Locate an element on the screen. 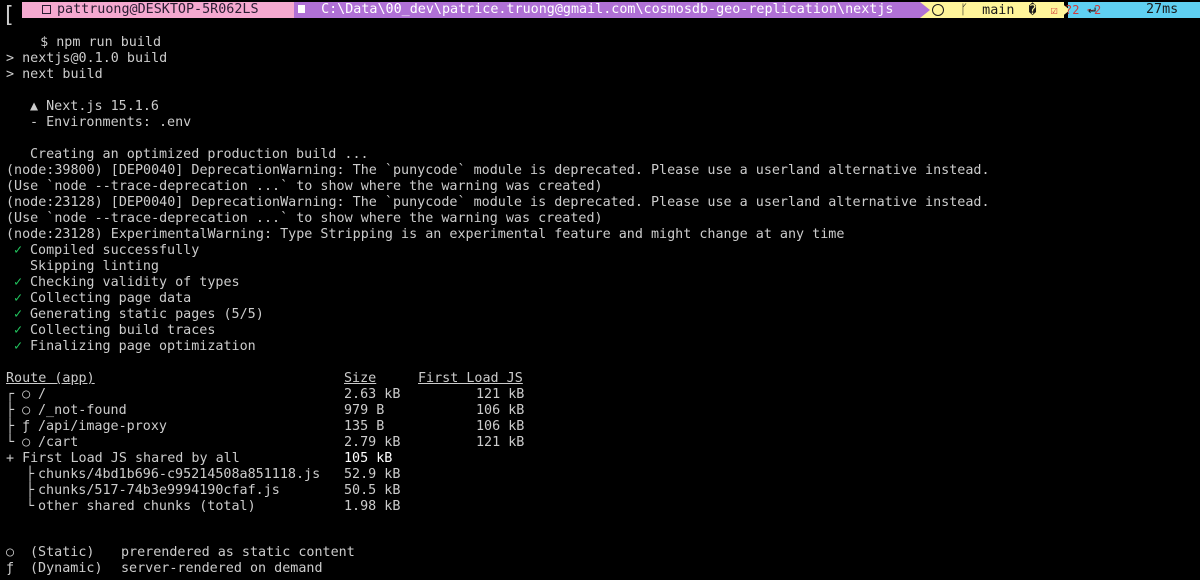  command-duration: 27ms is located at coordinates (1162, 9).